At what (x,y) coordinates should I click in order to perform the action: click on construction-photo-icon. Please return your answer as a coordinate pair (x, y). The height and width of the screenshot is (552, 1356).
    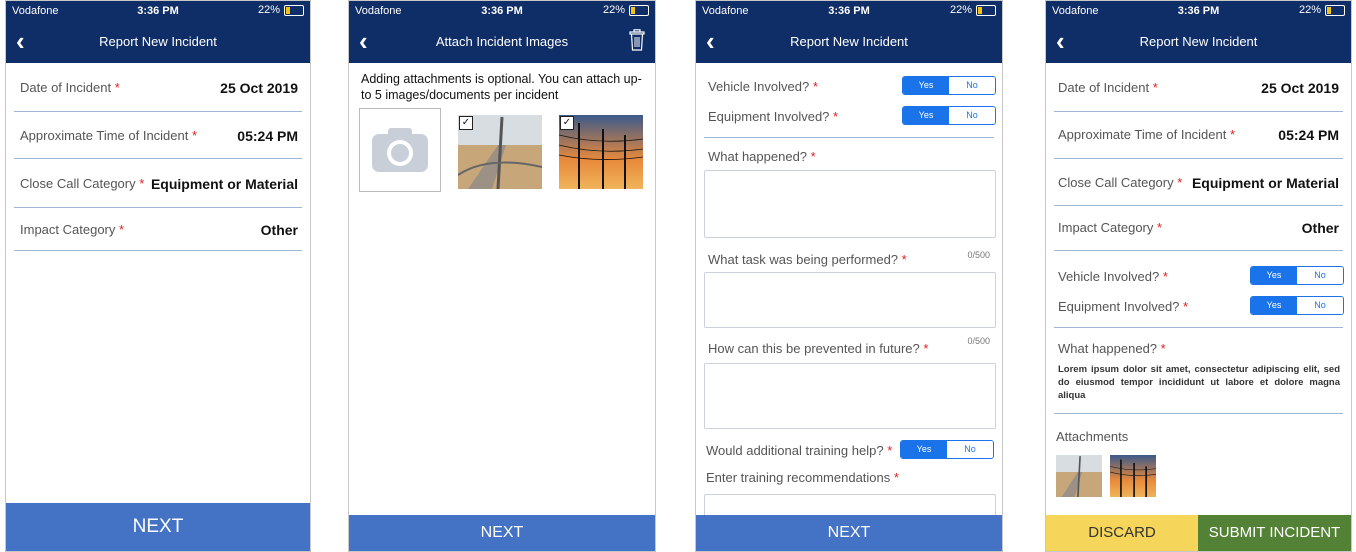
    Looking at the image, I should click on (1079, 476).